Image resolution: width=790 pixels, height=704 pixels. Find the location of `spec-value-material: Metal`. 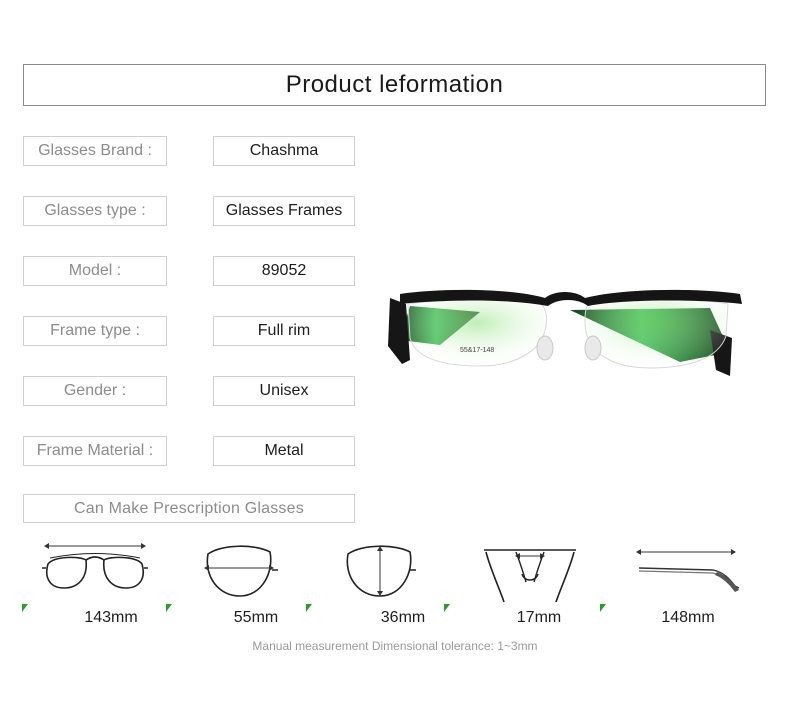

spec-value-material: Metal is located at coordinates (284, 451).